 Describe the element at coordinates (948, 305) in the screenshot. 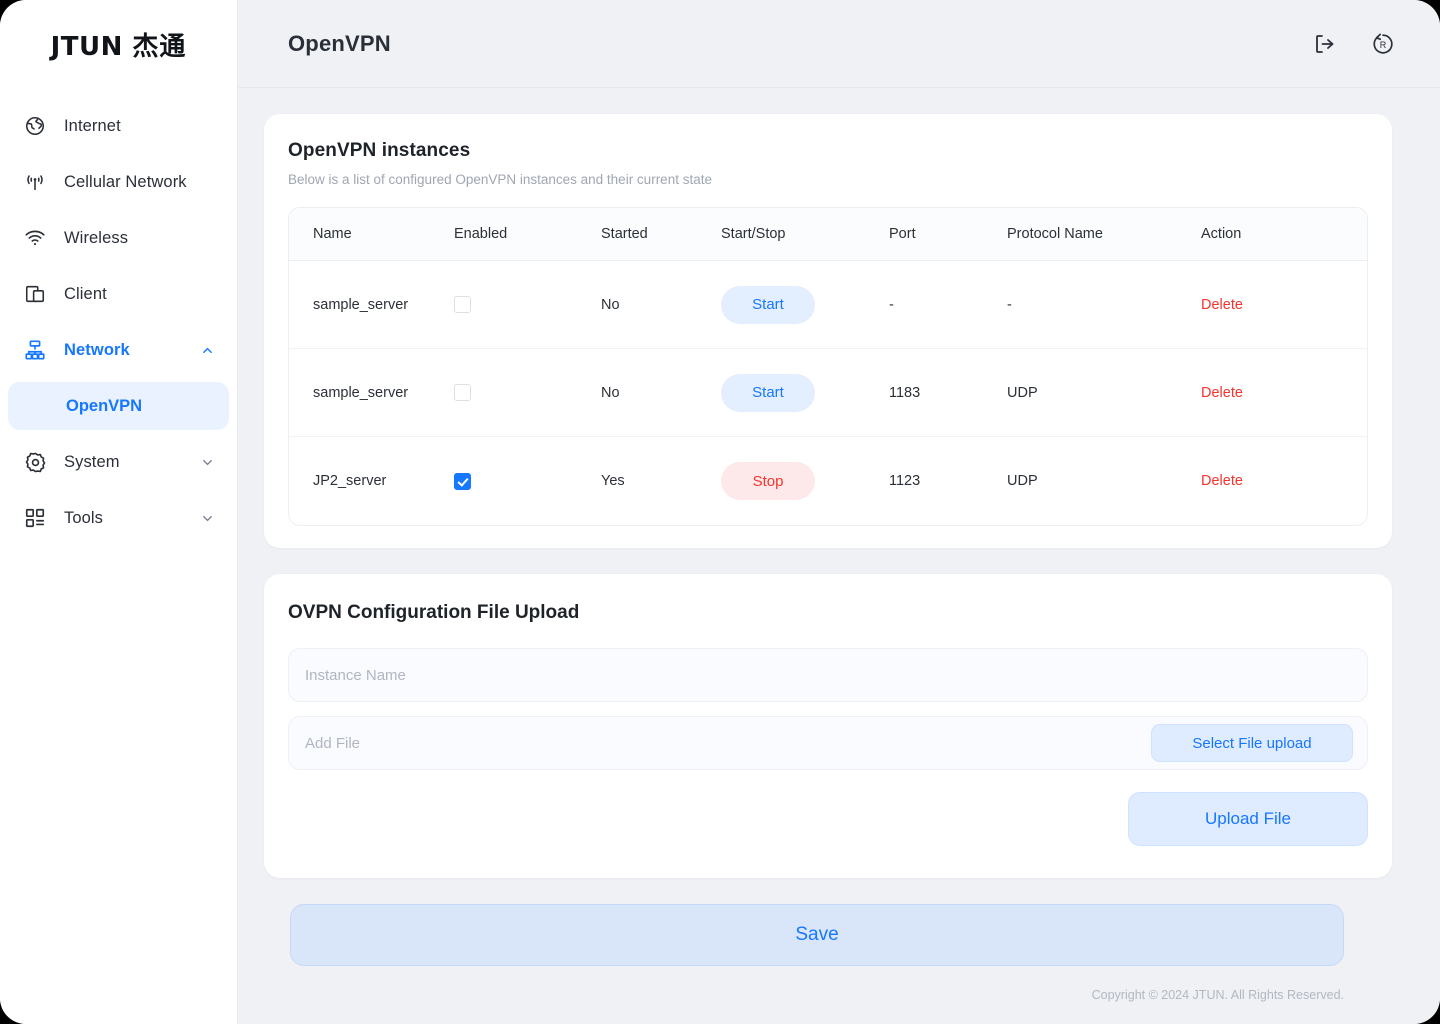

I see `cell-port: -` at that location.